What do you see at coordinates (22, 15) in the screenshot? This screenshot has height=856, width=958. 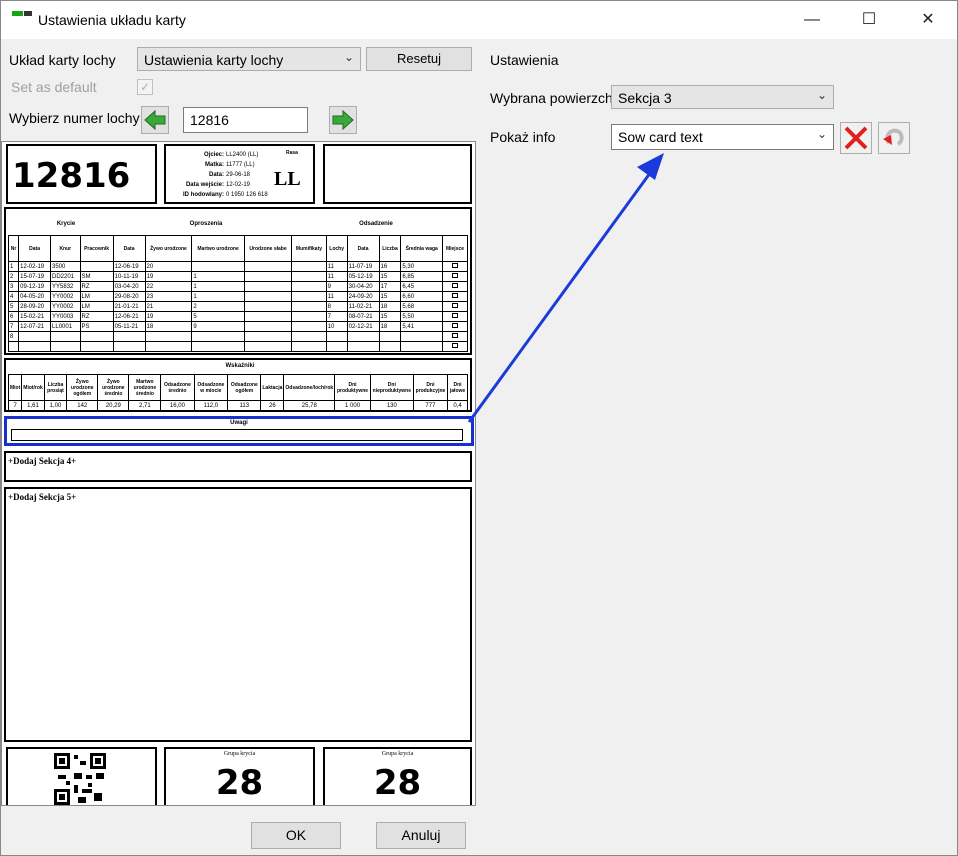 I see `app-icon` at bounding box center [22, 15].